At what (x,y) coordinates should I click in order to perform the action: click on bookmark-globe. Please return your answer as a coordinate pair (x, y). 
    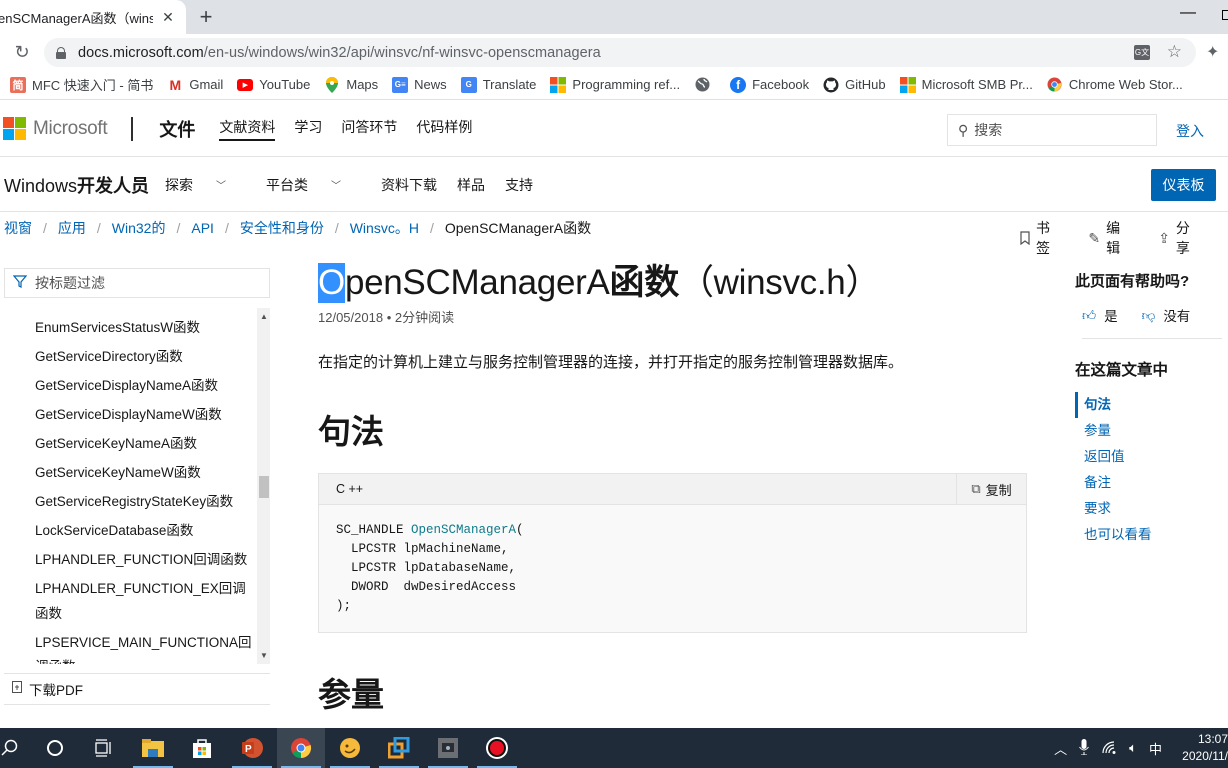
    Looking at the image, I should click on (705, 85).